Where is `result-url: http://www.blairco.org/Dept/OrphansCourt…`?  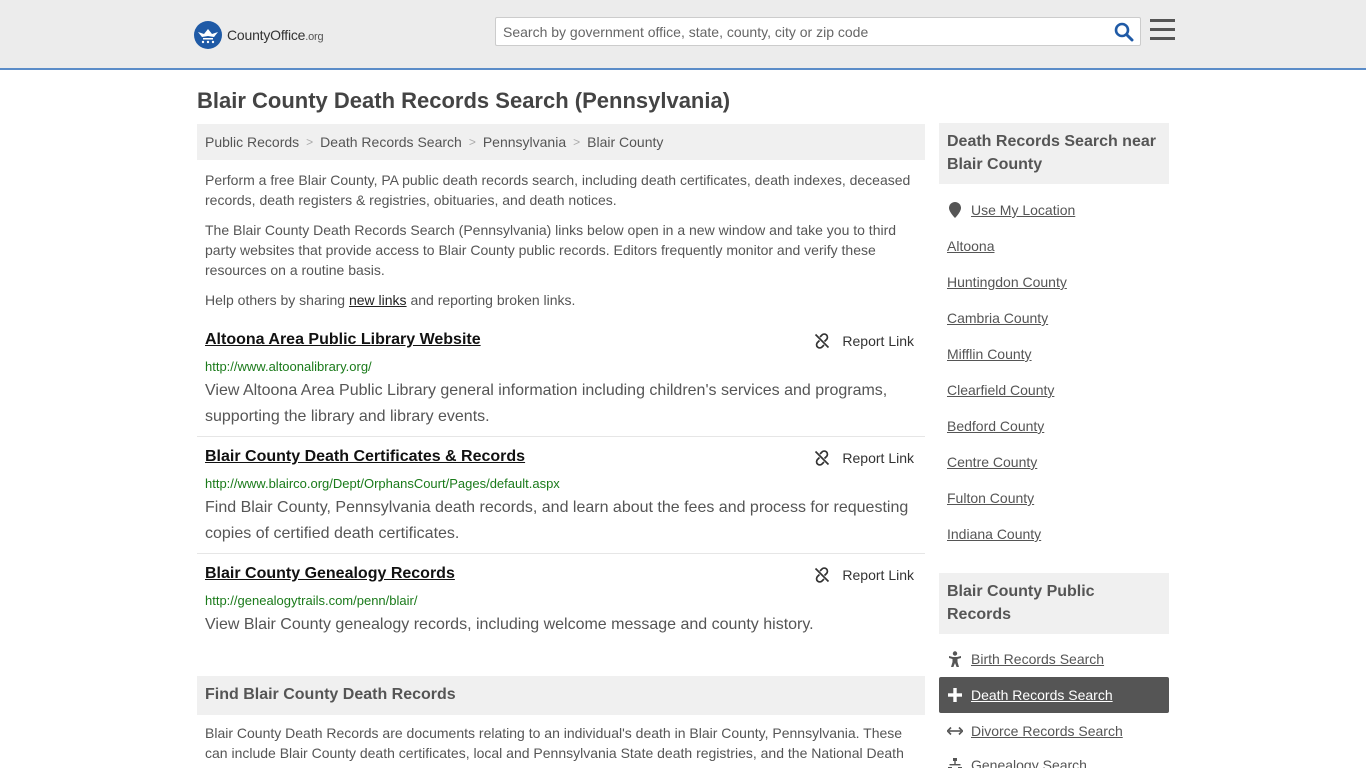 result-url: http://www.blairco.org/Dept/OrphansCourt… is located at coordinates (382, 483).